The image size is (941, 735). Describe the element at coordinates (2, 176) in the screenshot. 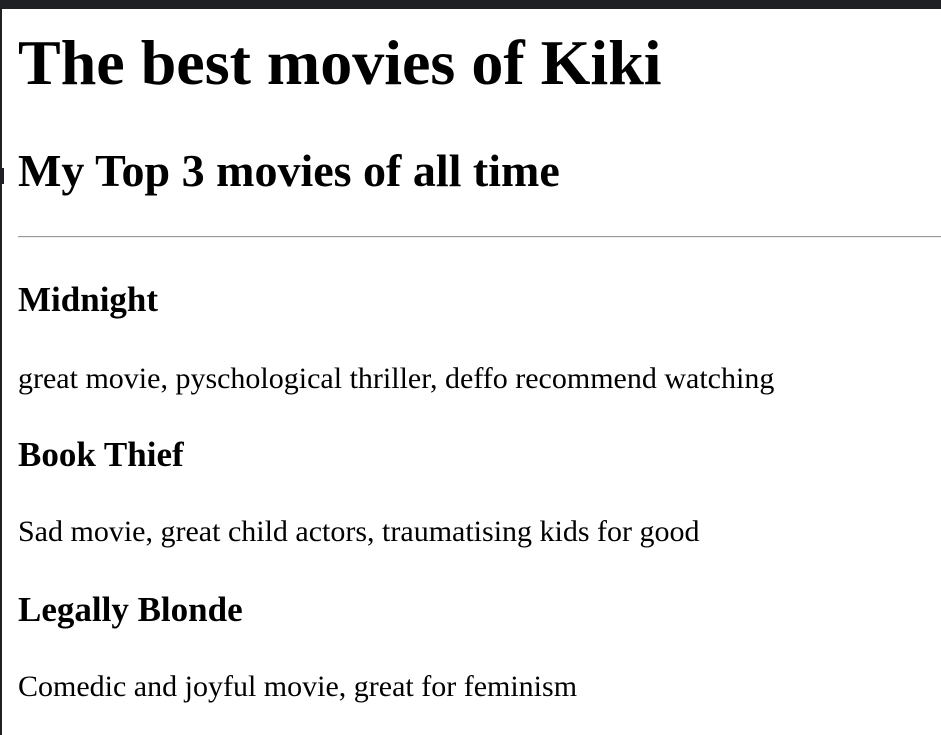

I see `left-border-notch` at that location.